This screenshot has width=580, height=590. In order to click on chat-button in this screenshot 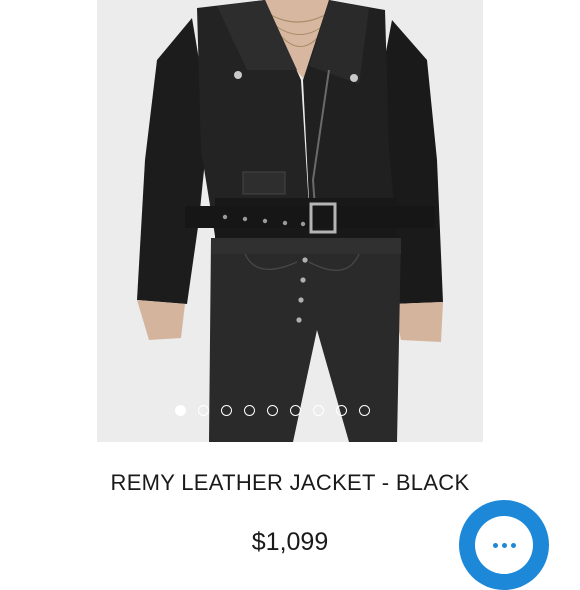, I will do `click(504, 545)`.